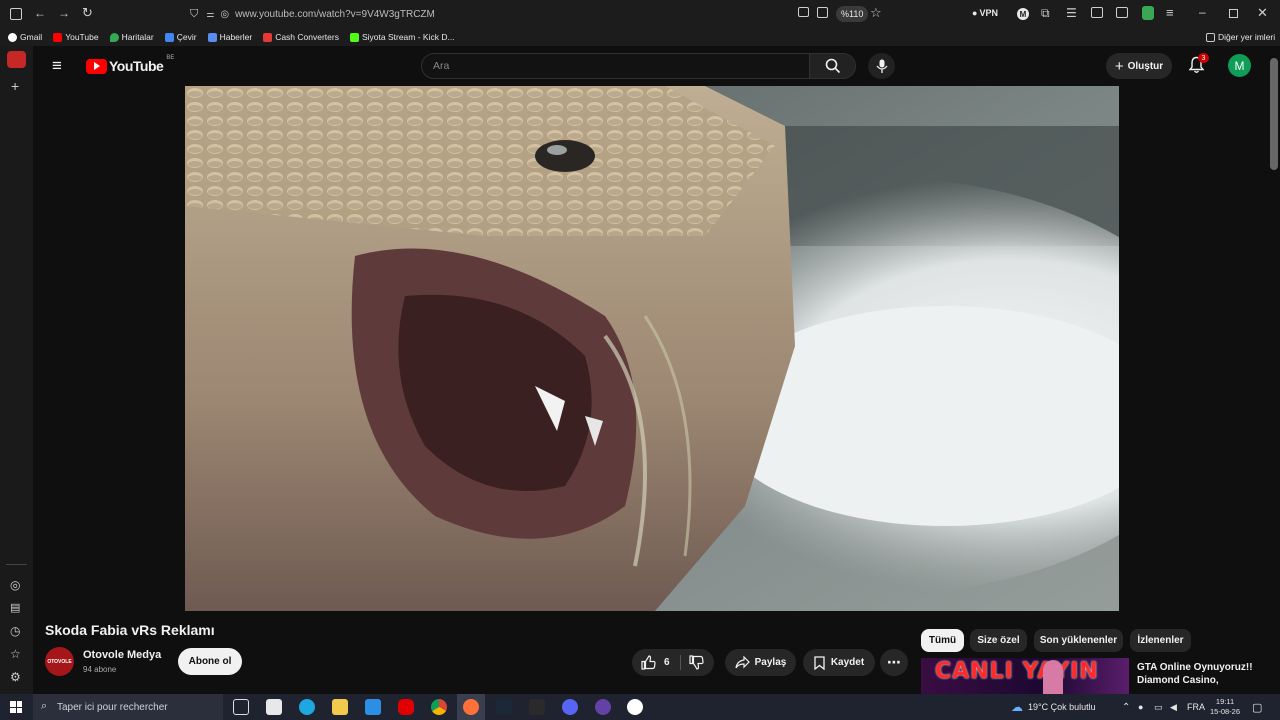  What do you see at coordinates (268, 37) in the screenshot?
I see `cash-converters-icon` at bounding box center [268, 37].